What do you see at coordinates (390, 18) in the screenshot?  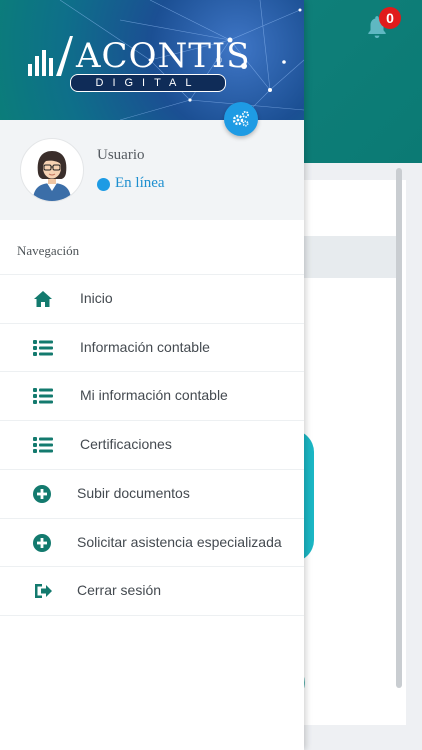 I see `notification-badge: 0` at bounding box center [390, 18].